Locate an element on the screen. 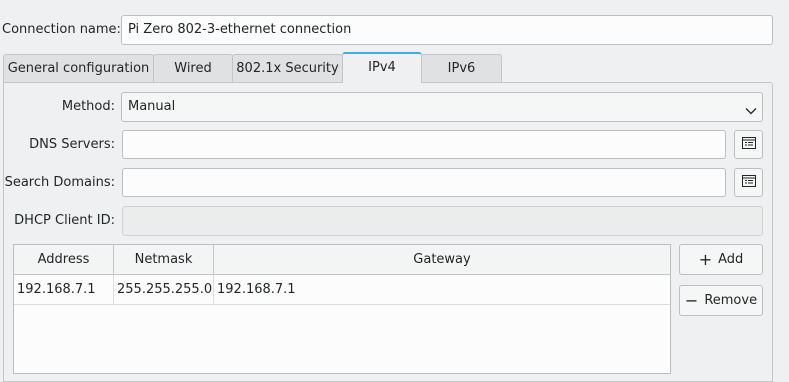 The width and height of the screenshot is (789, 382). tab-8021x-security: 802.1x Security is located at coordinates (287, 68).